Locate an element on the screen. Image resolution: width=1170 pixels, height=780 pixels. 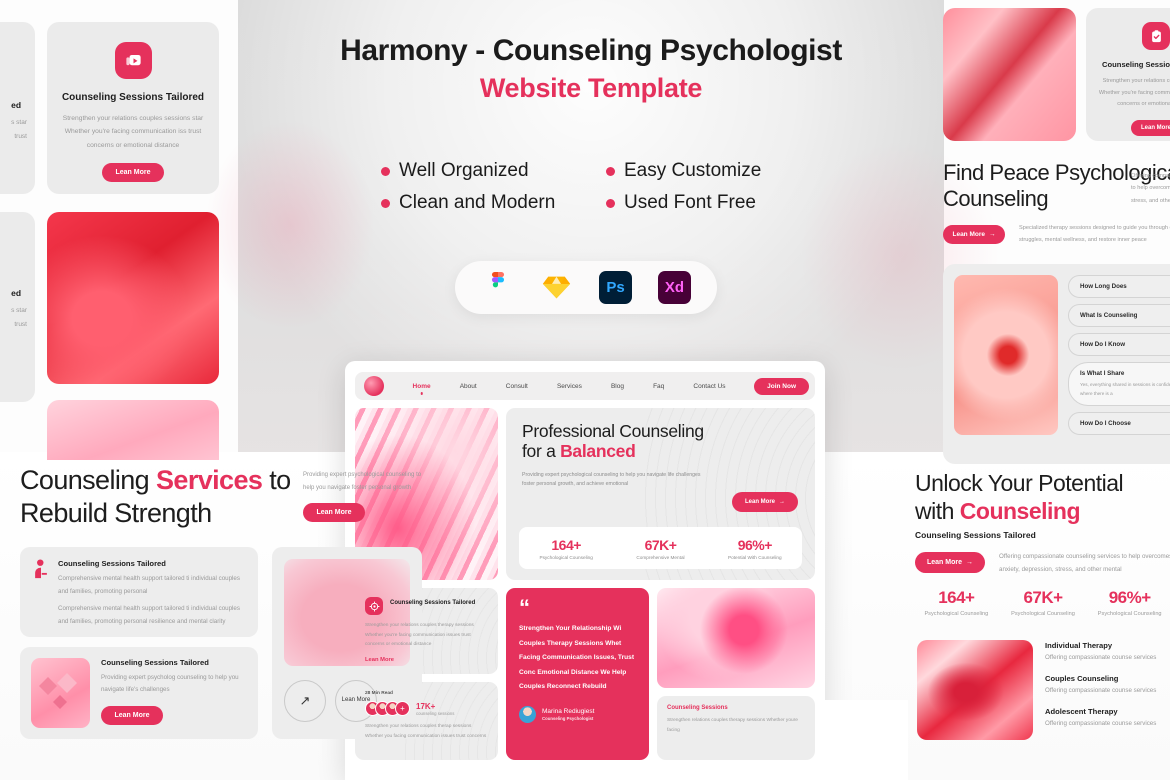
brand-logo-icon is located at coordinates (374, 386).